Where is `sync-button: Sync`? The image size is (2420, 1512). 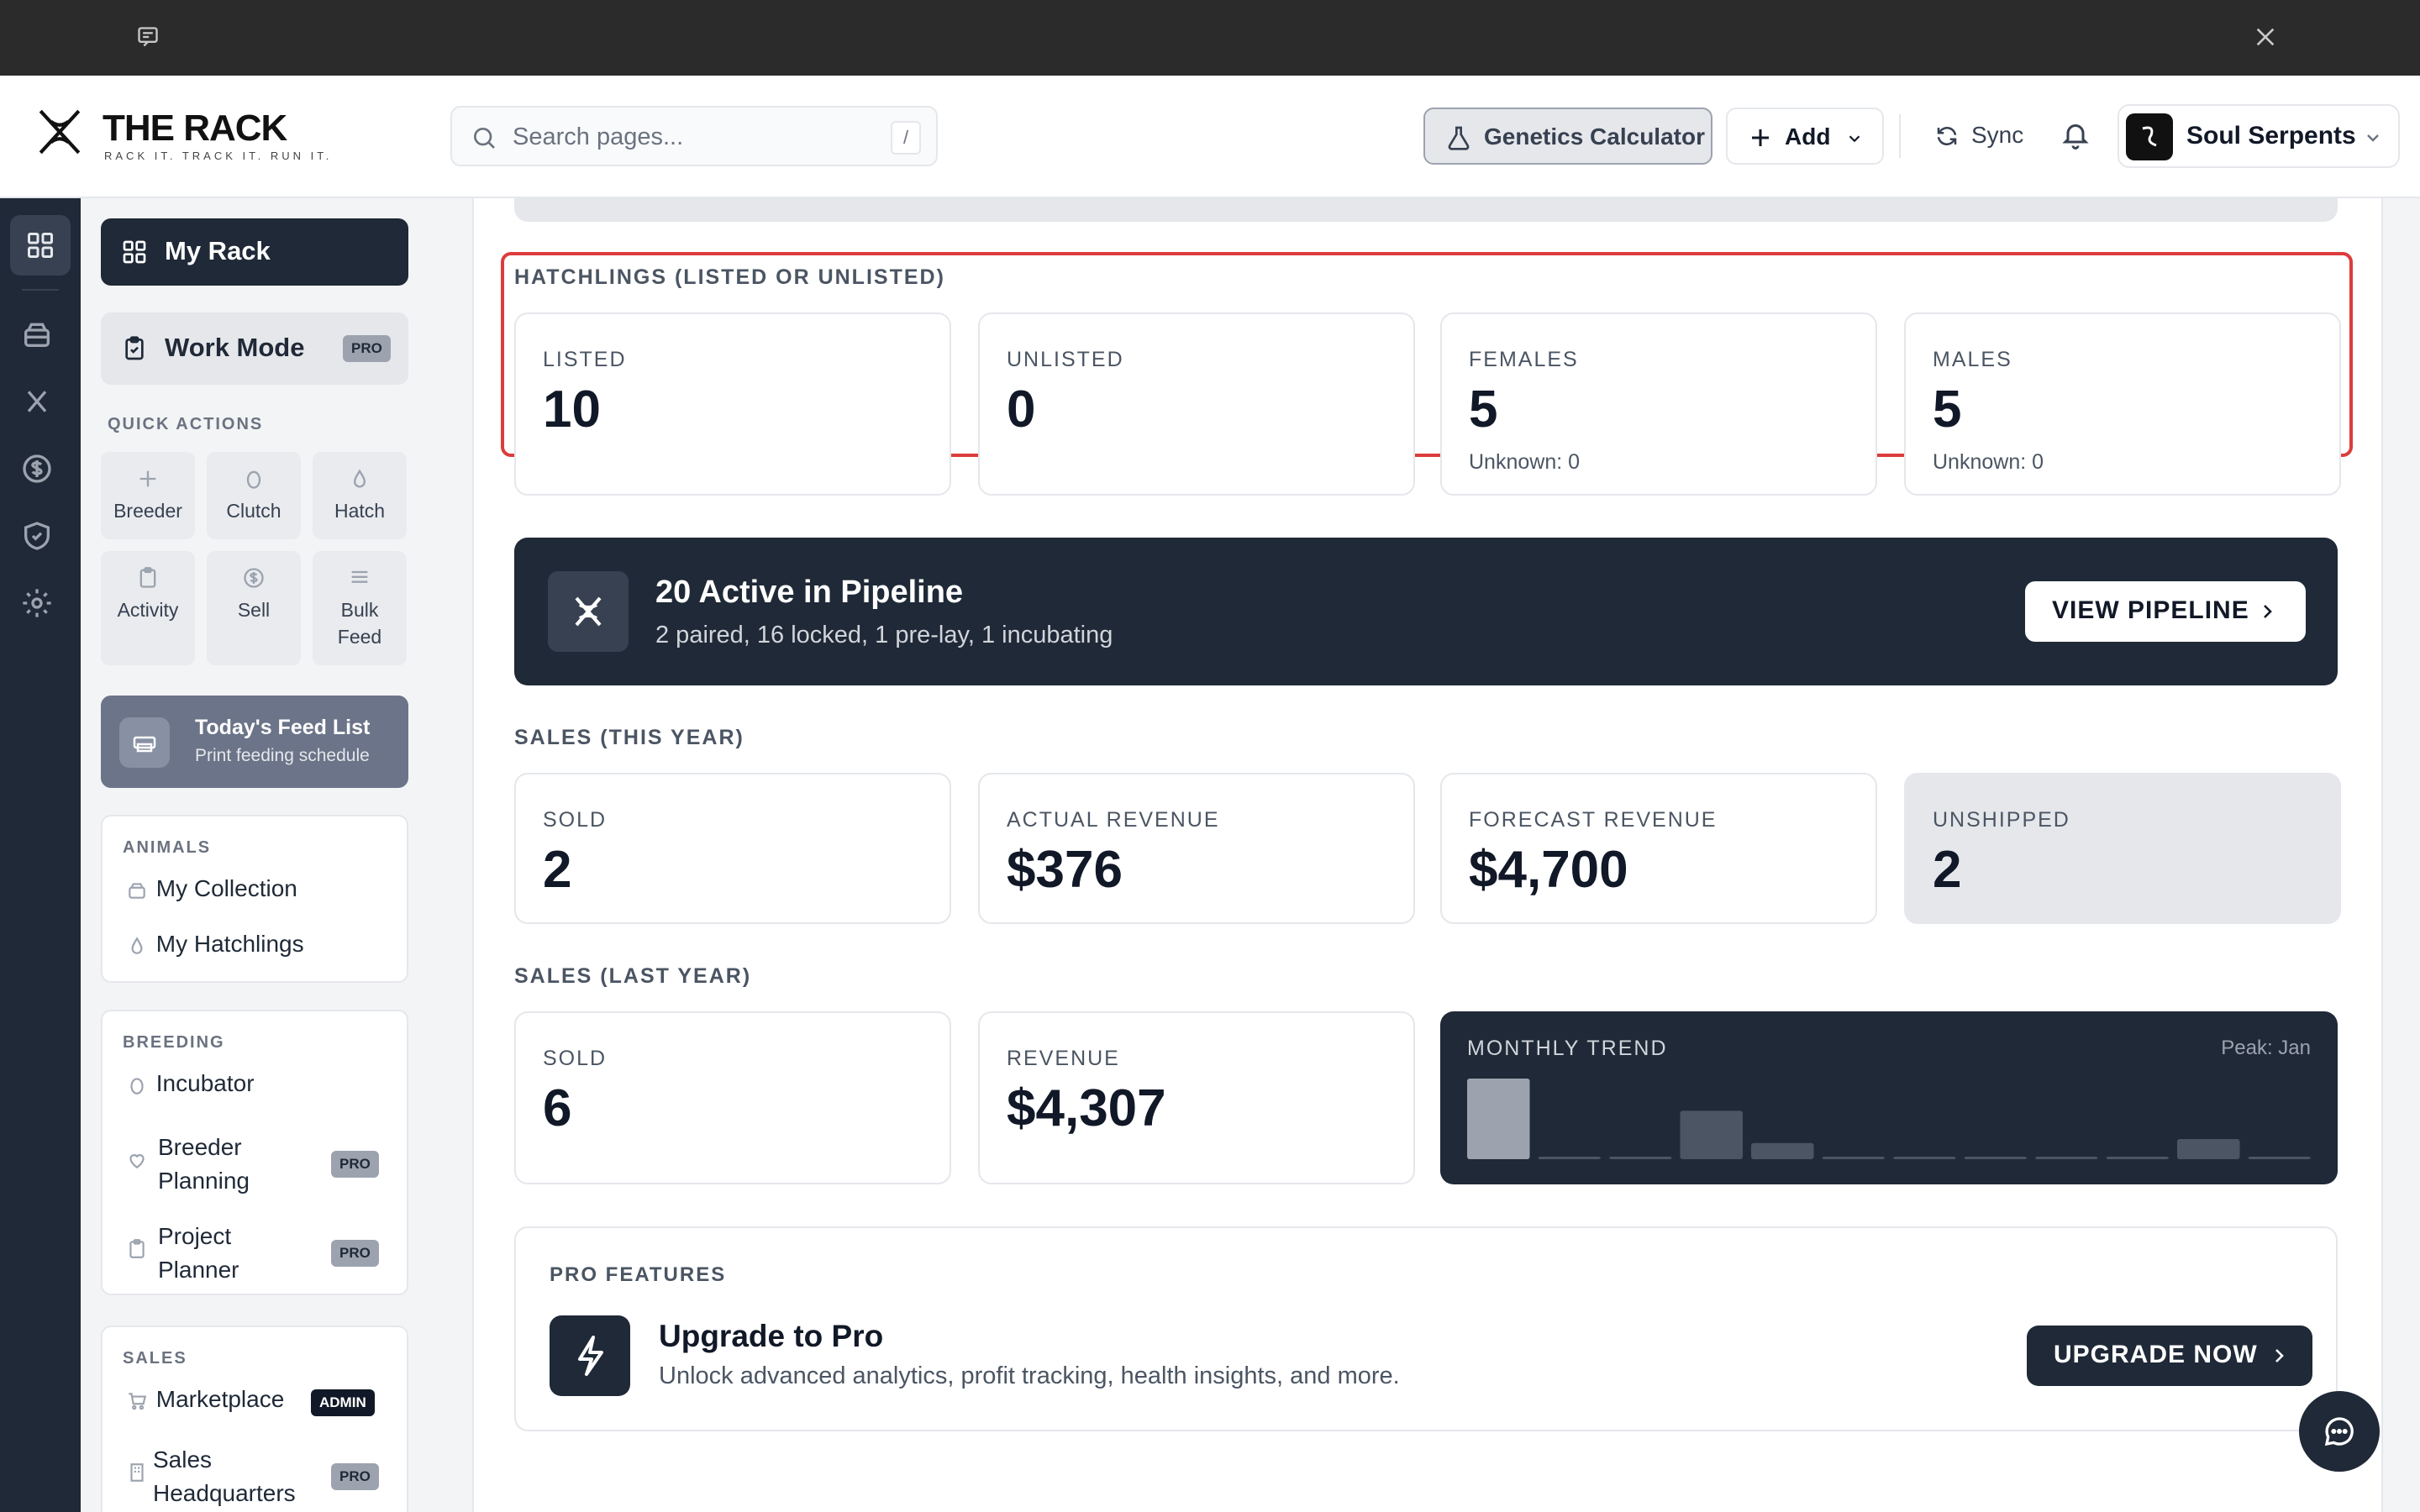
sync-button: Sync is located at coordinates (1984, 136).